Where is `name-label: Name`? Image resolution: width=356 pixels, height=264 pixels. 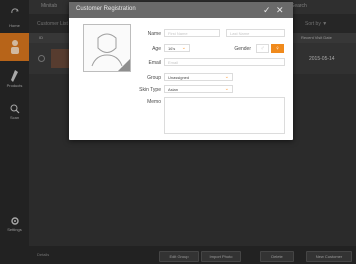 name-label: Name is located at coordinates (154, 34).